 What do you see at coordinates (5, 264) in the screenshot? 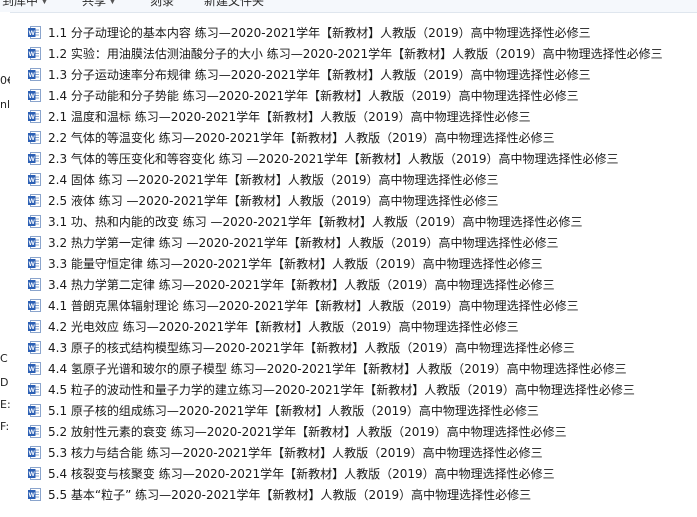
I see `navigation-pane: 0€ nl C D E: F:` at bounding box center [5, 264].